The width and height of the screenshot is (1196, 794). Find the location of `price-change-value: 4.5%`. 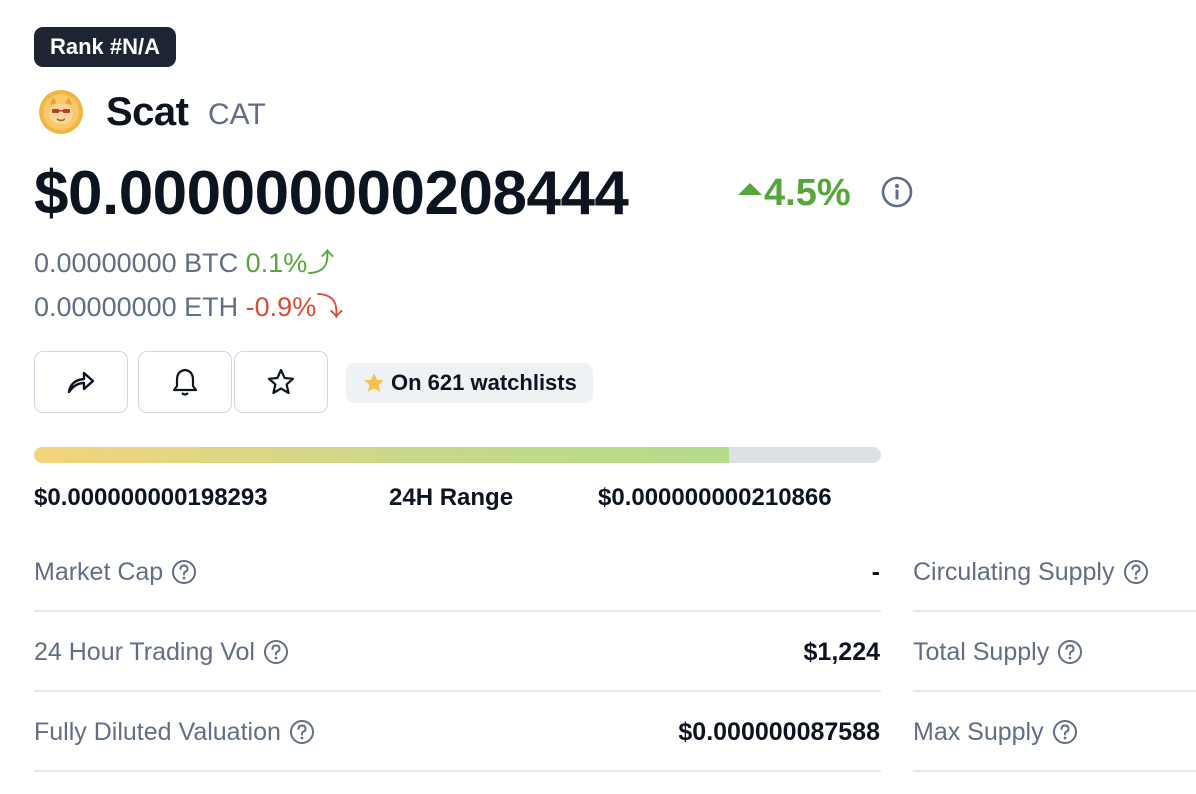

price-change-value: 4.5% is located at coordinates (807, 193).